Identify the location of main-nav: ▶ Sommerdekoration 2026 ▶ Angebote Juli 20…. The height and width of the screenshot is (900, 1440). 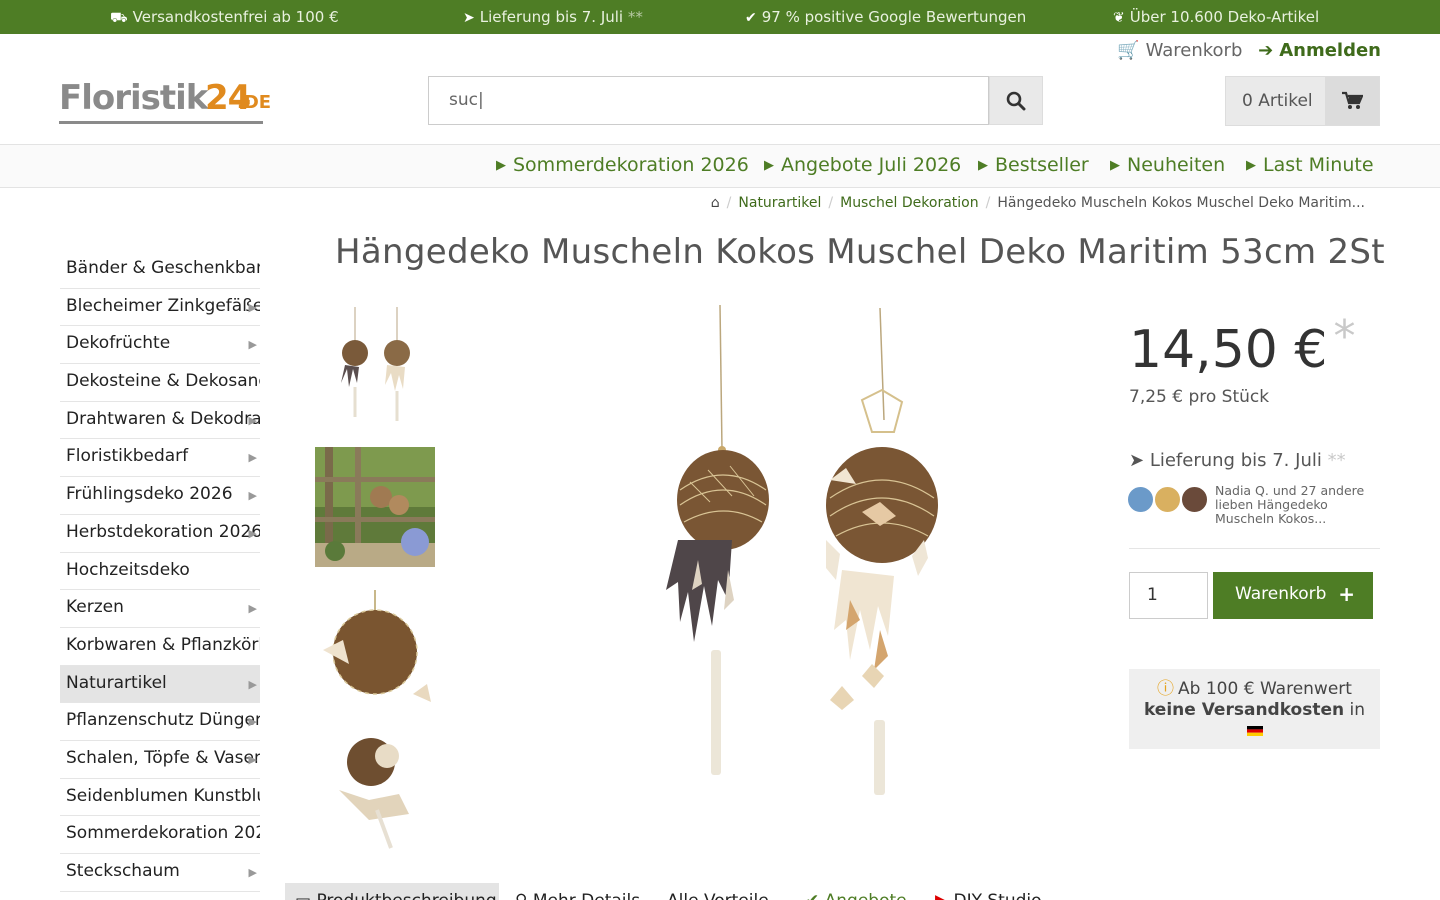
(720, 166).